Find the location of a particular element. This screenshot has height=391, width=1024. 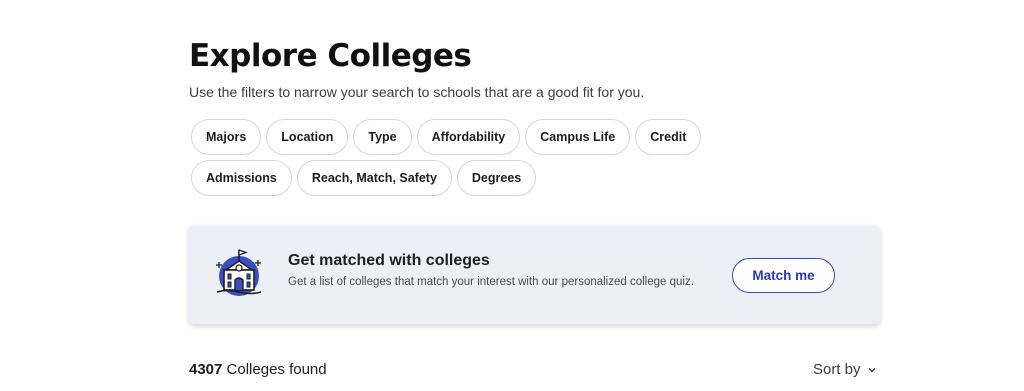

filter-chip-majors: Majors is located at coordinates (226, 137).